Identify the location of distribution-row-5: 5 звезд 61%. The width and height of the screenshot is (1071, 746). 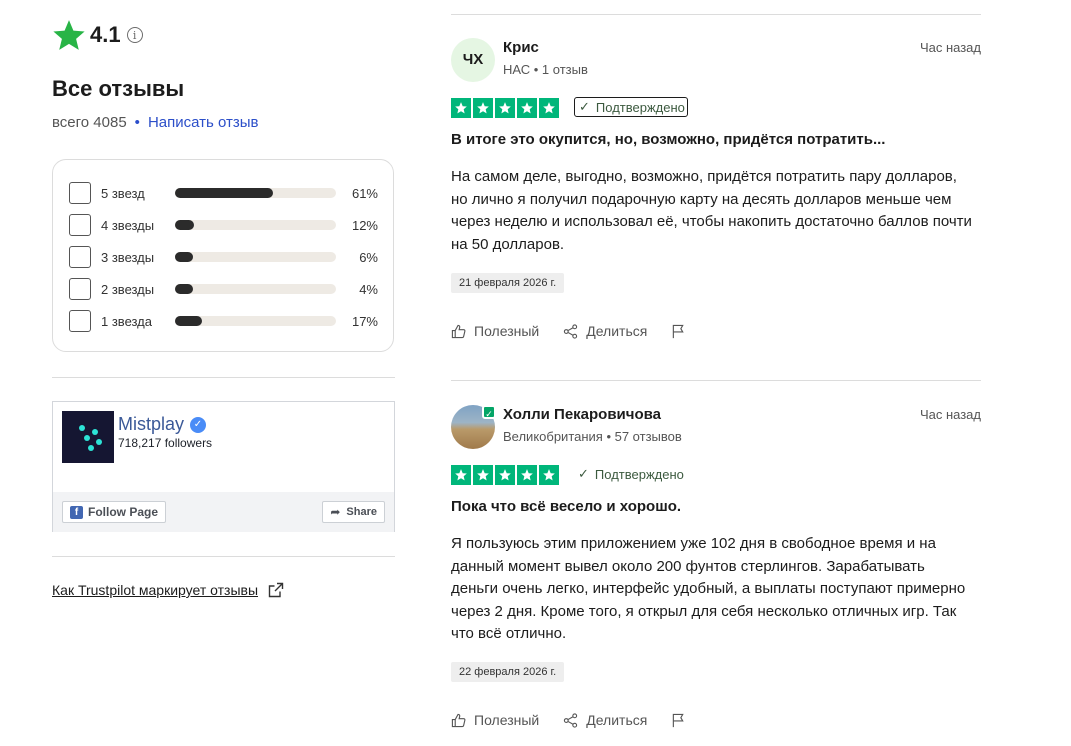
(224, 193).